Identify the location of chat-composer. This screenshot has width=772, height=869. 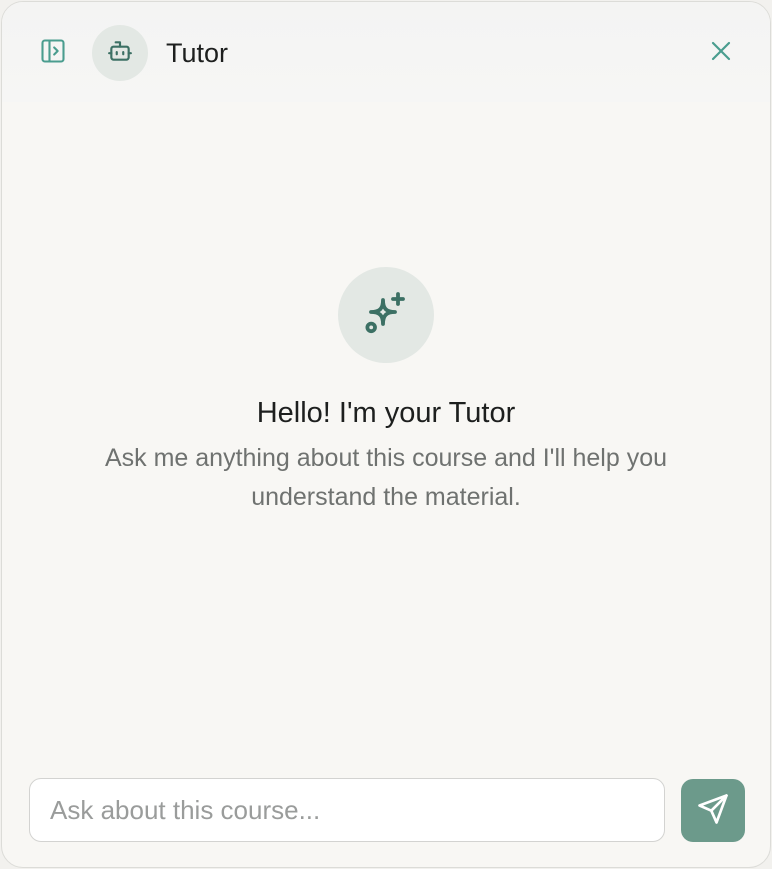
(387, 810).